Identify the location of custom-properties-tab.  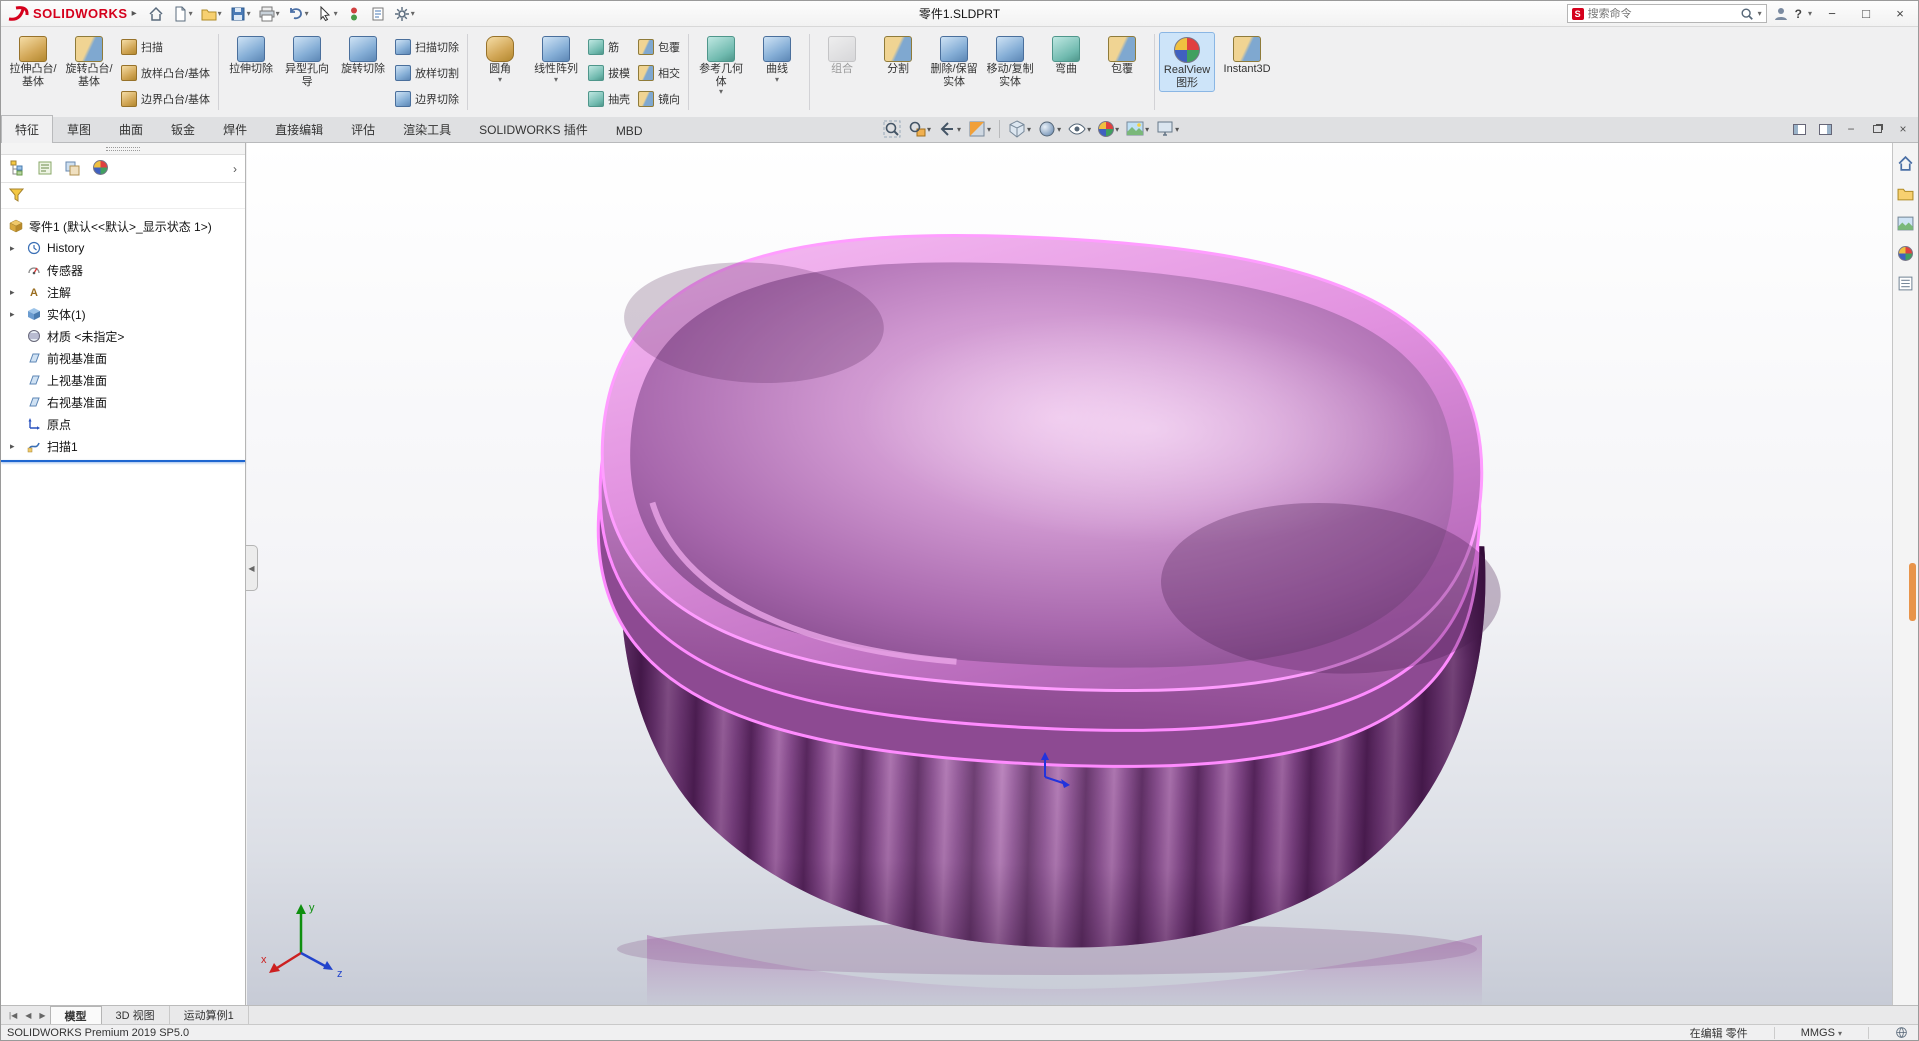
(1906, 283).